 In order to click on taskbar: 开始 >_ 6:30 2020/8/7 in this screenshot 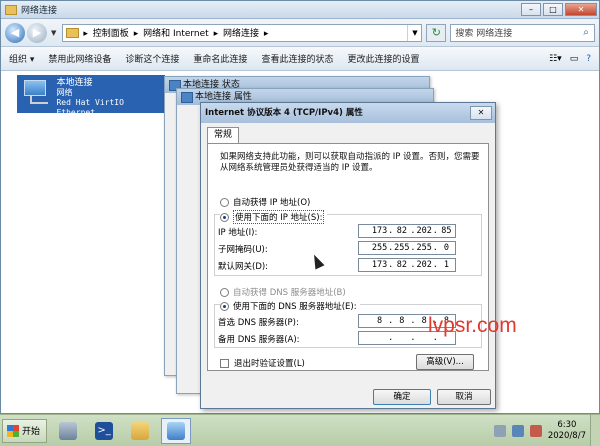, I will do `click(300, 430)`.